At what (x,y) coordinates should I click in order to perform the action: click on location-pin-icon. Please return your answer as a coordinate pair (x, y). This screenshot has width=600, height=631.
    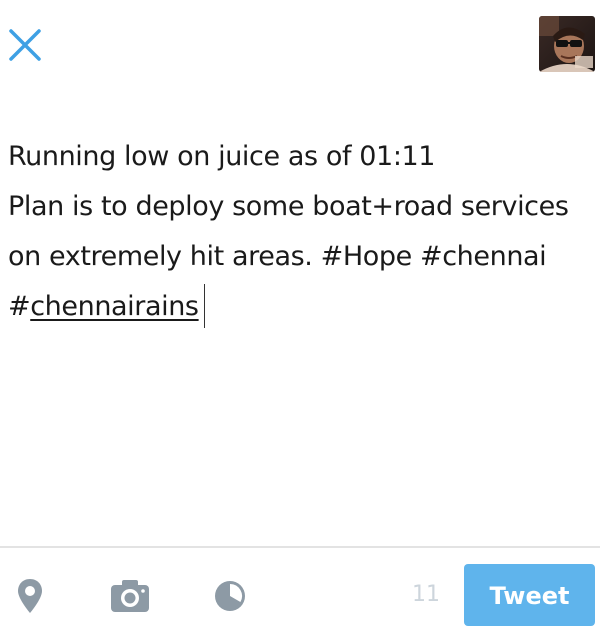
    Looking at the image, I should click on (30, 596).